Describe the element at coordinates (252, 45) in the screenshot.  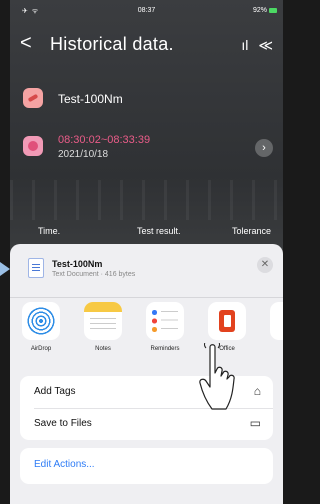
I see `nav-actions: ıl ≪` at that location.